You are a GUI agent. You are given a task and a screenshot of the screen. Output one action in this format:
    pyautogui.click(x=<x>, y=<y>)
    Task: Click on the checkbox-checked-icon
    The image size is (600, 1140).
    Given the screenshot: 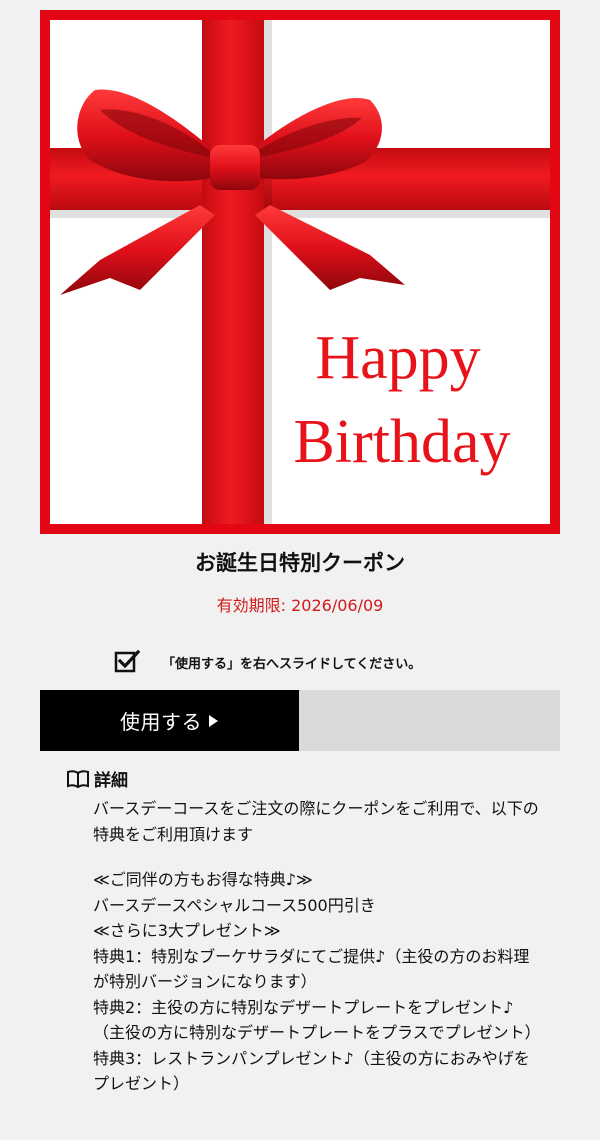 What is the action you would take?
    pyautogui.click(x=127, y=661)
    